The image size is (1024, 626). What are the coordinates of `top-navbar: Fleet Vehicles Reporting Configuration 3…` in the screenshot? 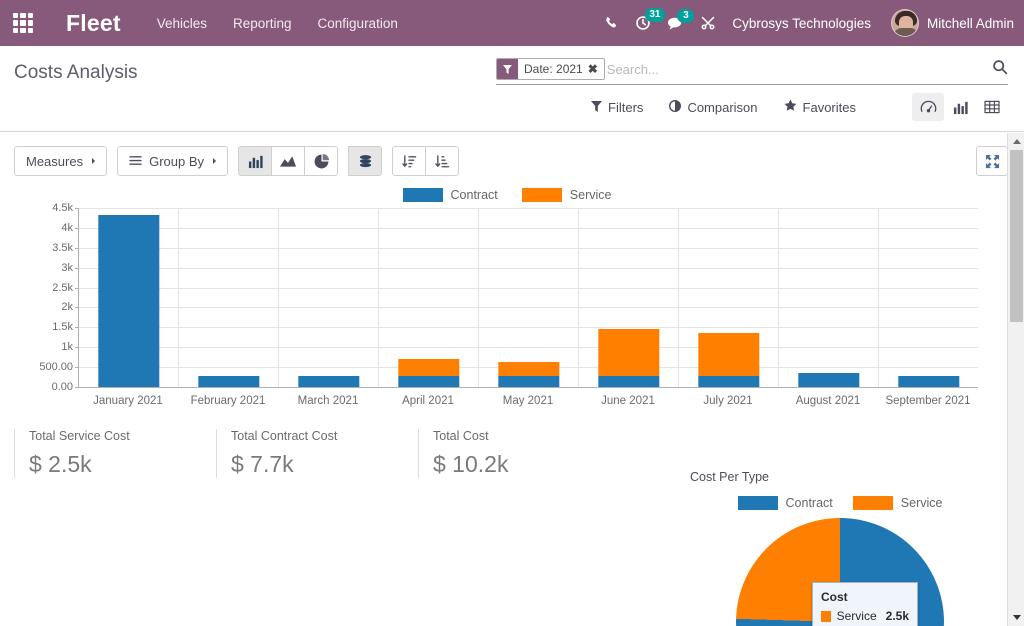 It's located at (512, 23).